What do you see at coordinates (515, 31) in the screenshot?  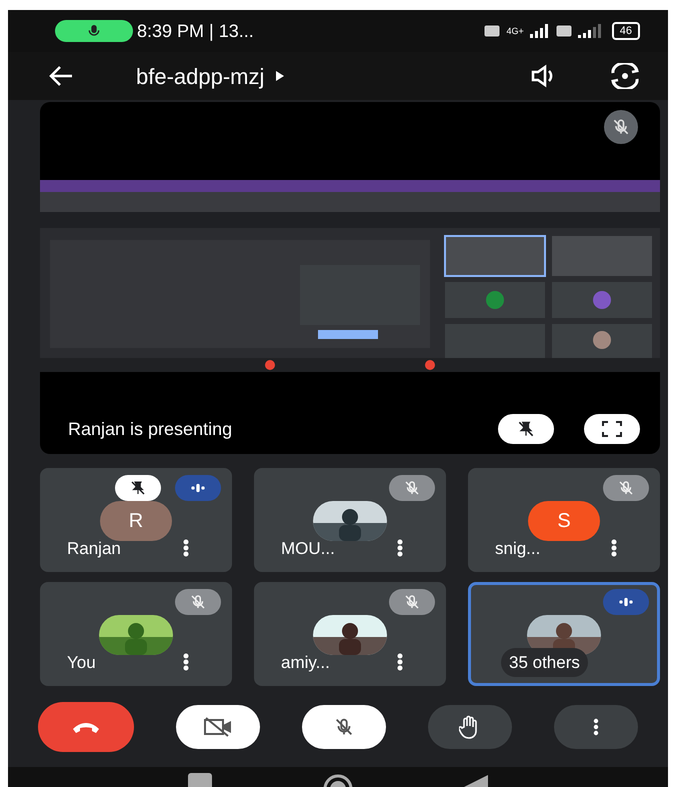 I see `network-type: 4G+` at bounding box center [515, 31].